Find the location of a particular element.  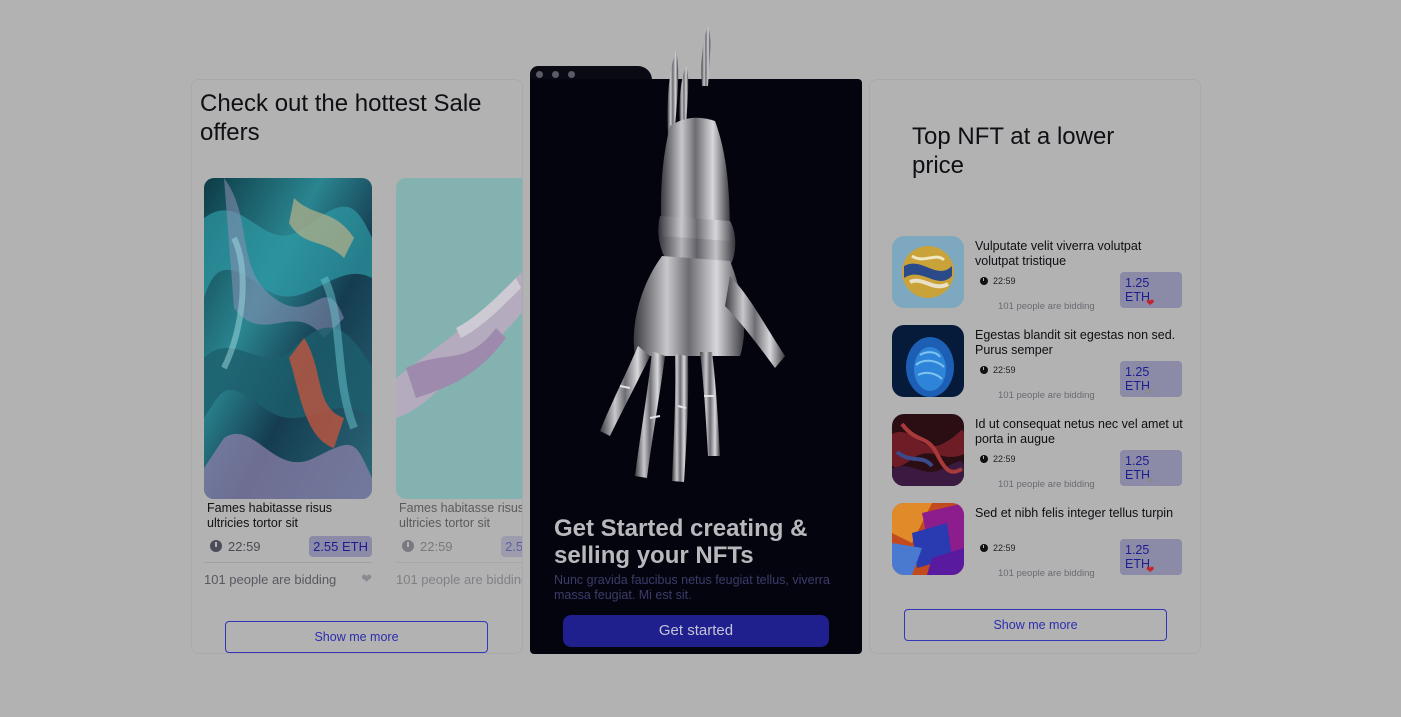

item-title: Sed et nibh felis integer tellus turpin is located at coordinates (1074, 513).